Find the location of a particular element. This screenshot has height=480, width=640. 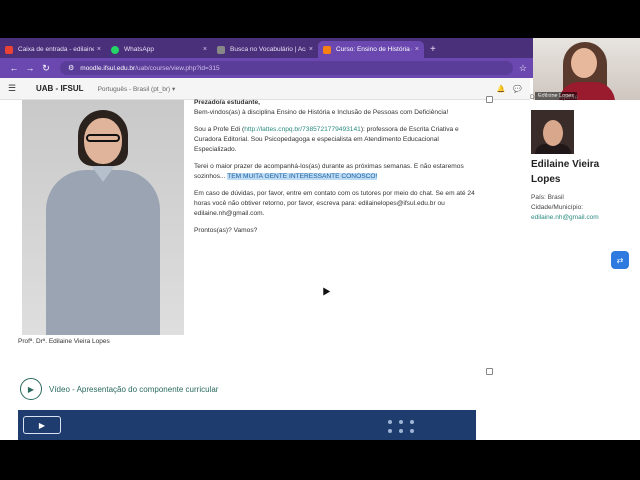

forward-icon: → is located at coordinates (30, 68).